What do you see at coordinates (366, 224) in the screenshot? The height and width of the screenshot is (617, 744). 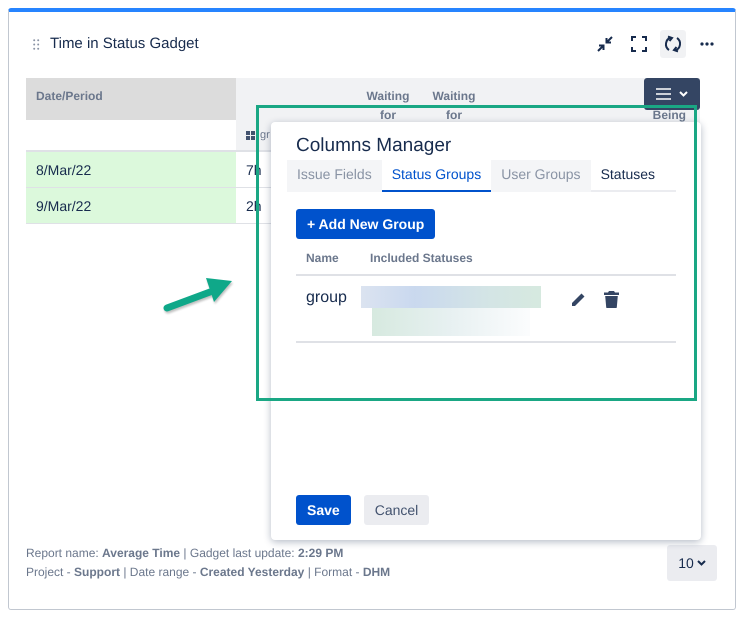 I see `add-group-button: + Add New Group` at bounding box center [366, 224].